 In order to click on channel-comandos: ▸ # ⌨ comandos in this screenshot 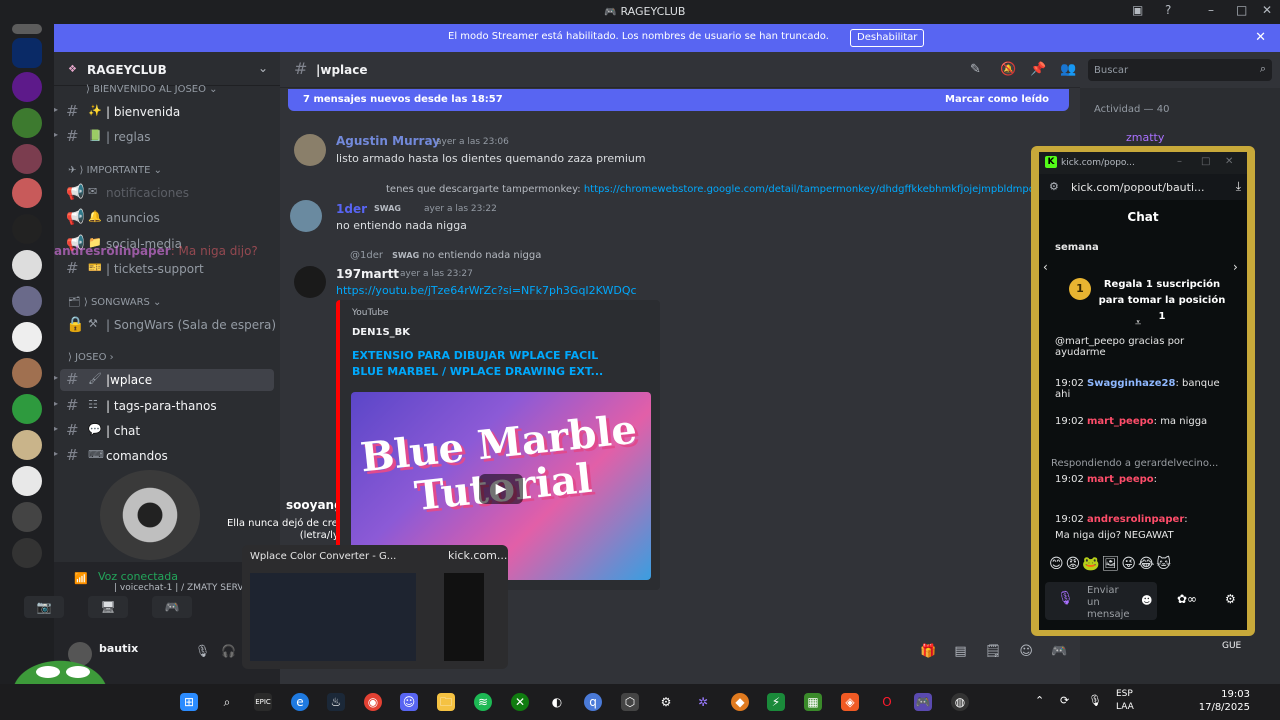, I will do `click(164, 456)`.